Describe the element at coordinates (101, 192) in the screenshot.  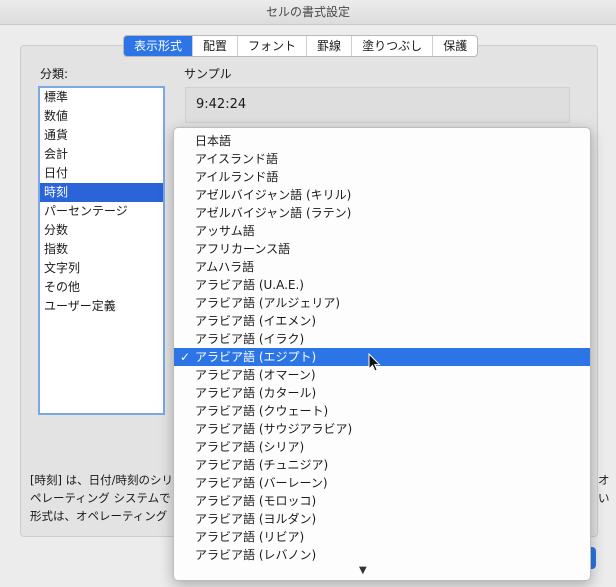
I see `category-item-selected: 時刻` at that location.